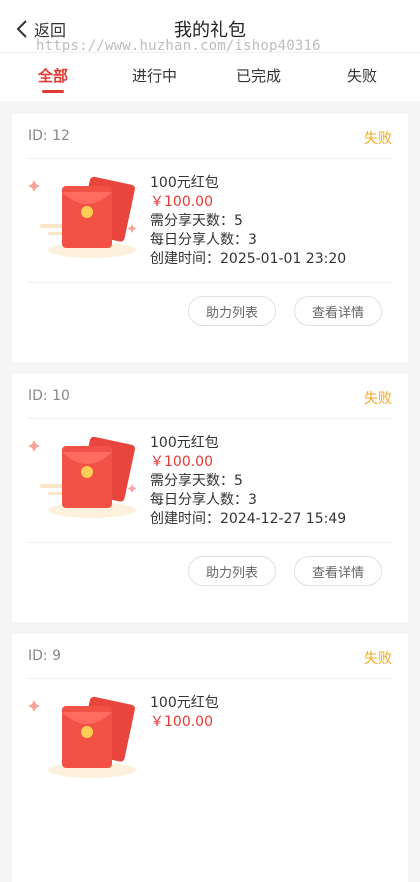  What do you see at coordinates (362, 75) in the screenshot?
I see `tab-failed: 失败` at bounding box center [362, 75].